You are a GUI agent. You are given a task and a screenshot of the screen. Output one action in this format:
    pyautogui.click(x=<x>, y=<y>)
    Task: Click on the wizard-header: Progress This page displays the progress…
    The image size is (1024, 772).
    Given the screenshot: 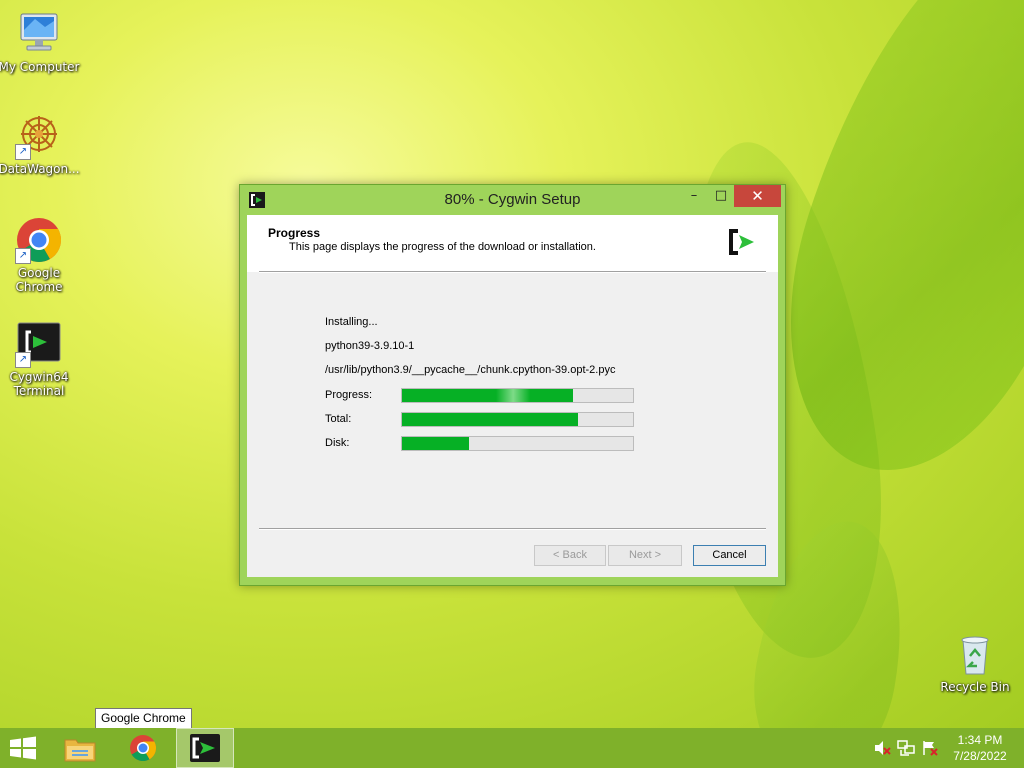 What is the action you would take?
    pyautogui.click(x=512, y=243)
    